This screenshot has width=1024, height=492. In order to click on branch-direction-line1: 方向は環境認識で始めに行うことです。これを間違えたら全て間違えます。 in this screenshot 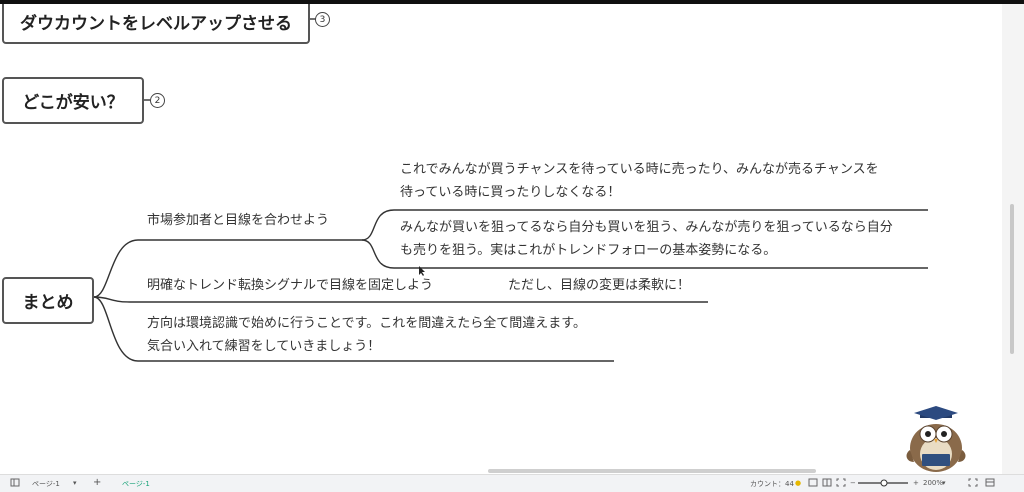, I will do `click(366, 323)`.